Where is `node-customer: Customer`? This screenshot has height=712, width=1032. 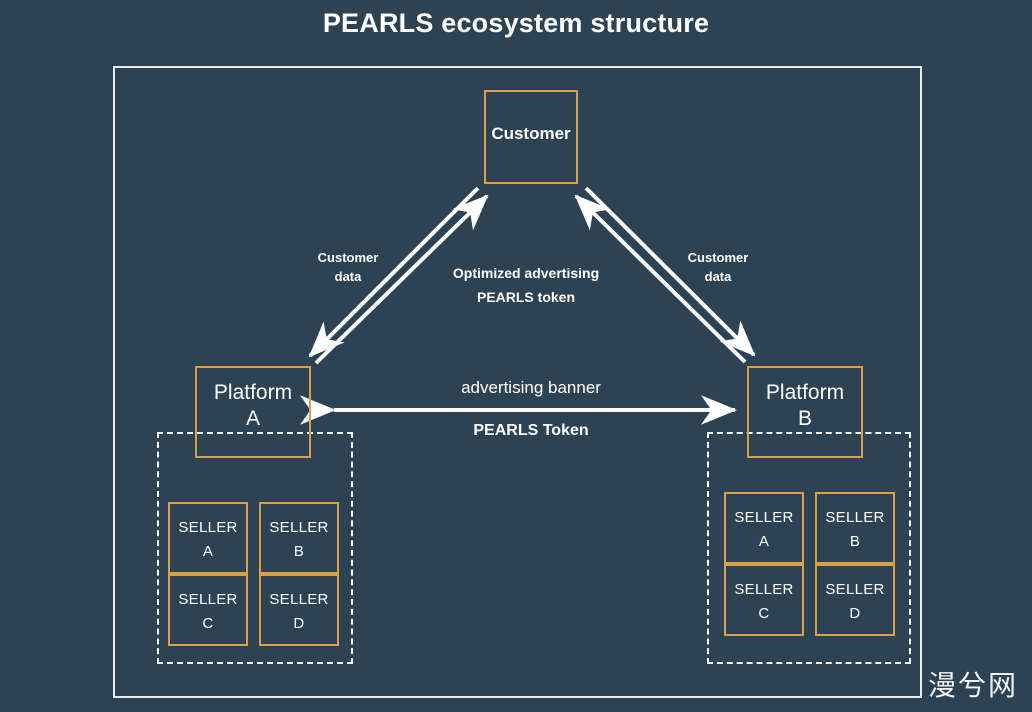
node-customer: Customer is located at coordinates (531, 137).